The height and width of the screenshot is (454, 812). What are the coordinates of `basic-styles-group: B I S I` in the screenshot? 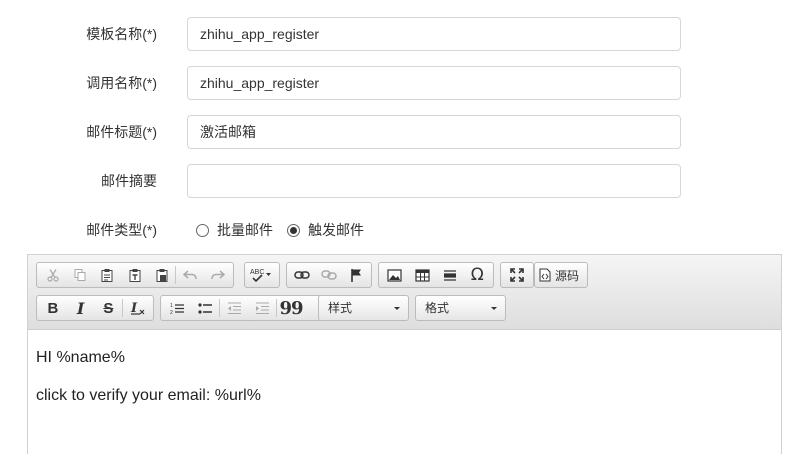 It's located at (95, 308).